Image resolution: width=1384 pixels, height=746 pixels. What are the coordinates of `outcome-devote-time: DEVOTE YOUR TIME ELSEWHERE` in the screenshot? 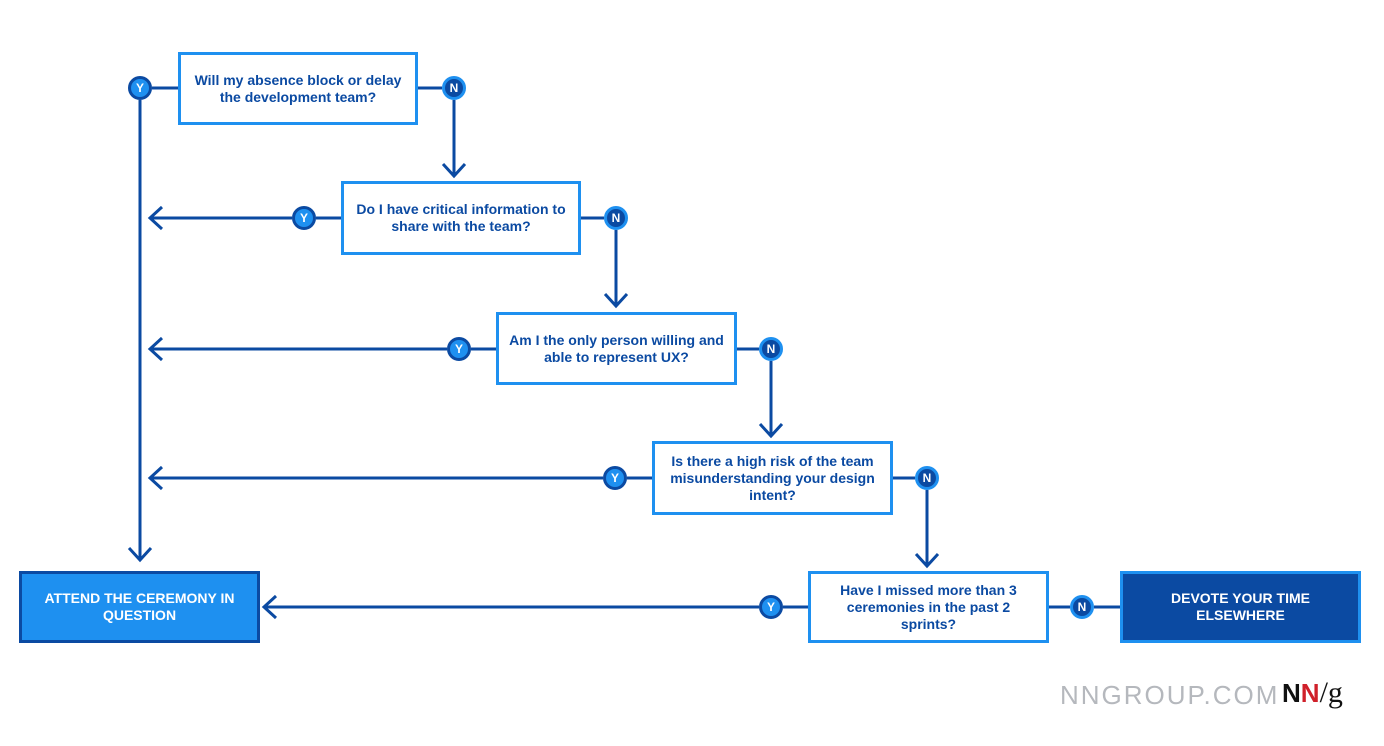 It's located at (1240, 607).